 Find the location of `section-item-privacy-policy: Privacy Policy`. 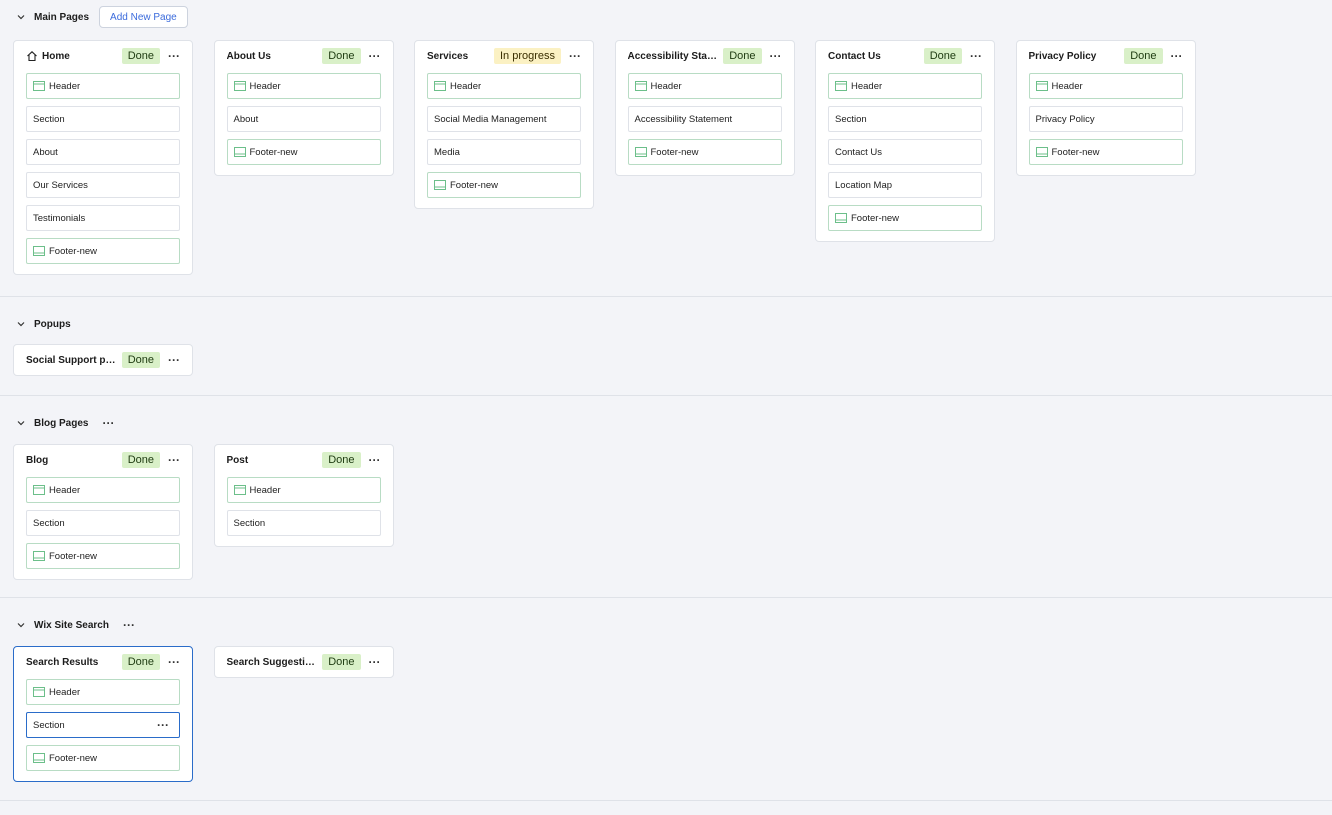

section-item-privacy-policy: Privacy Policy is located at coordinates (1105, 119).